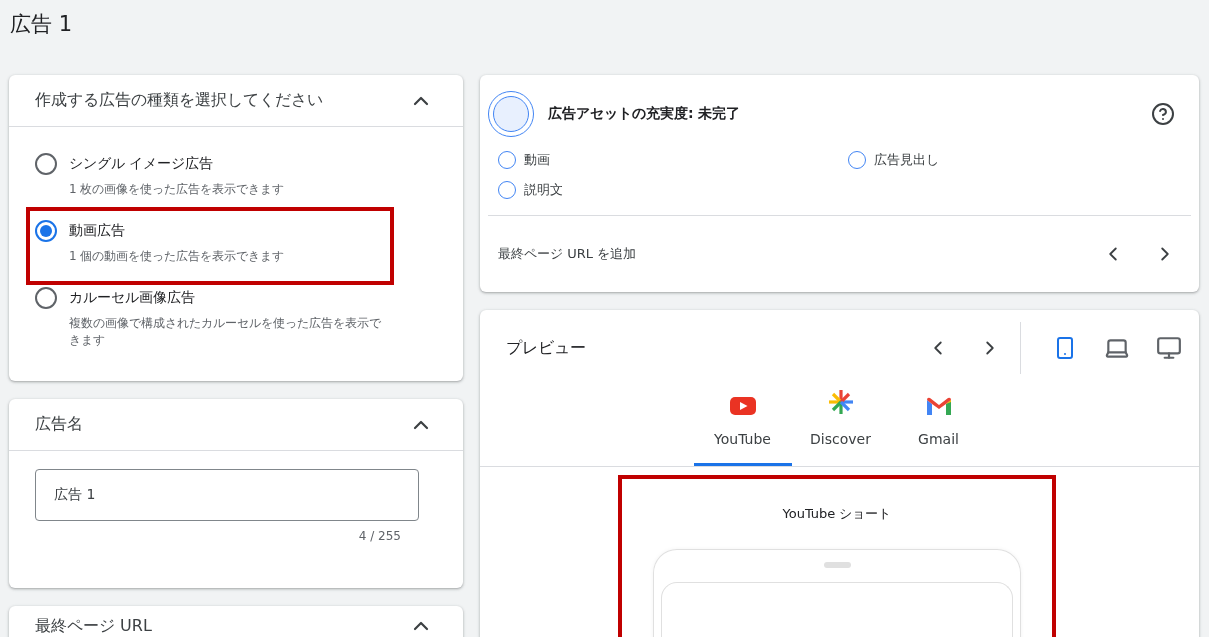  What do you see at coordinates (837, 514) in the screenshot?
I see `format-label: YouTube ショート` at bounding box center [837, 514].